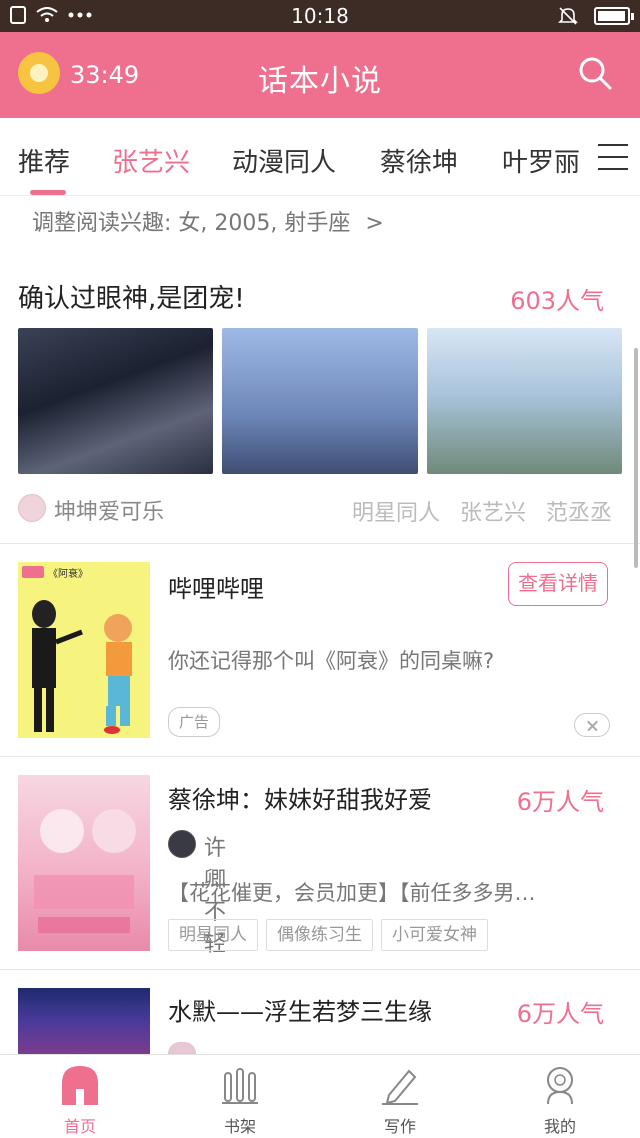 This screenshot has width=640, height=1138. Describe the element at coordinates (239, 1126) in the screenshot. I see `nav-bookshelf-label: 书架` at that location.